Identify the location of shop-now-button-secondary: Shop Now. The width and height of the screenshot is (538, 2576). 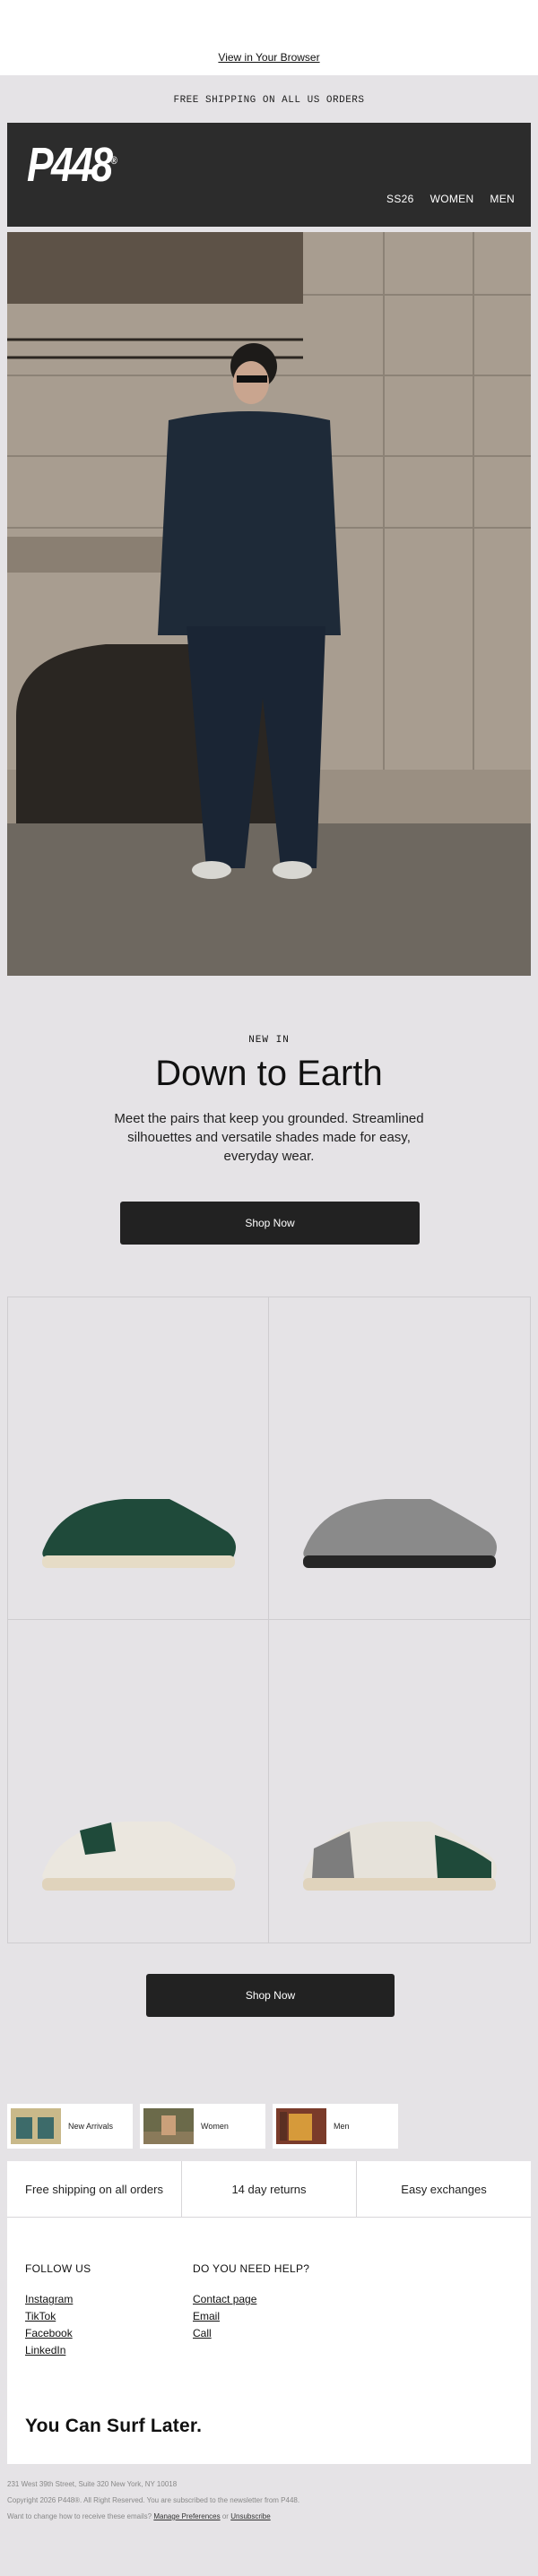
(270, 1995).